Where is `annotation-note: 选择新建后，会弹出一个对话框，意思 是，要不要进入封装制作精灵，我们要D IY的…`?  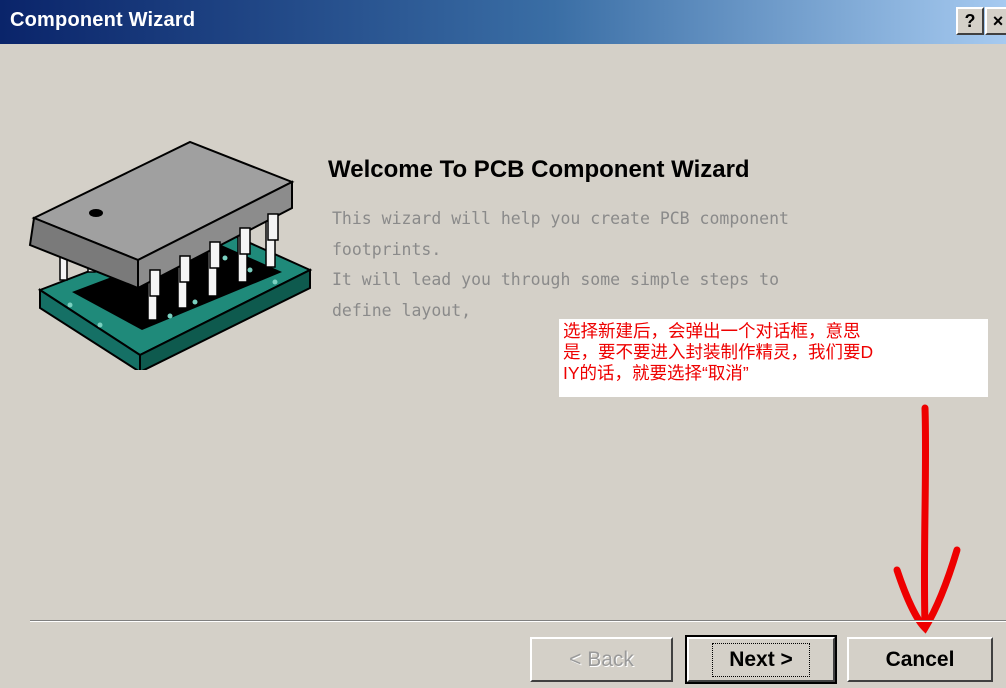 annotation-note: 选择新建后，会弹出一个对话框，意思 是，要不要进入封装制作精灵，我们要D IY的… is located at coordinates (773, 358).